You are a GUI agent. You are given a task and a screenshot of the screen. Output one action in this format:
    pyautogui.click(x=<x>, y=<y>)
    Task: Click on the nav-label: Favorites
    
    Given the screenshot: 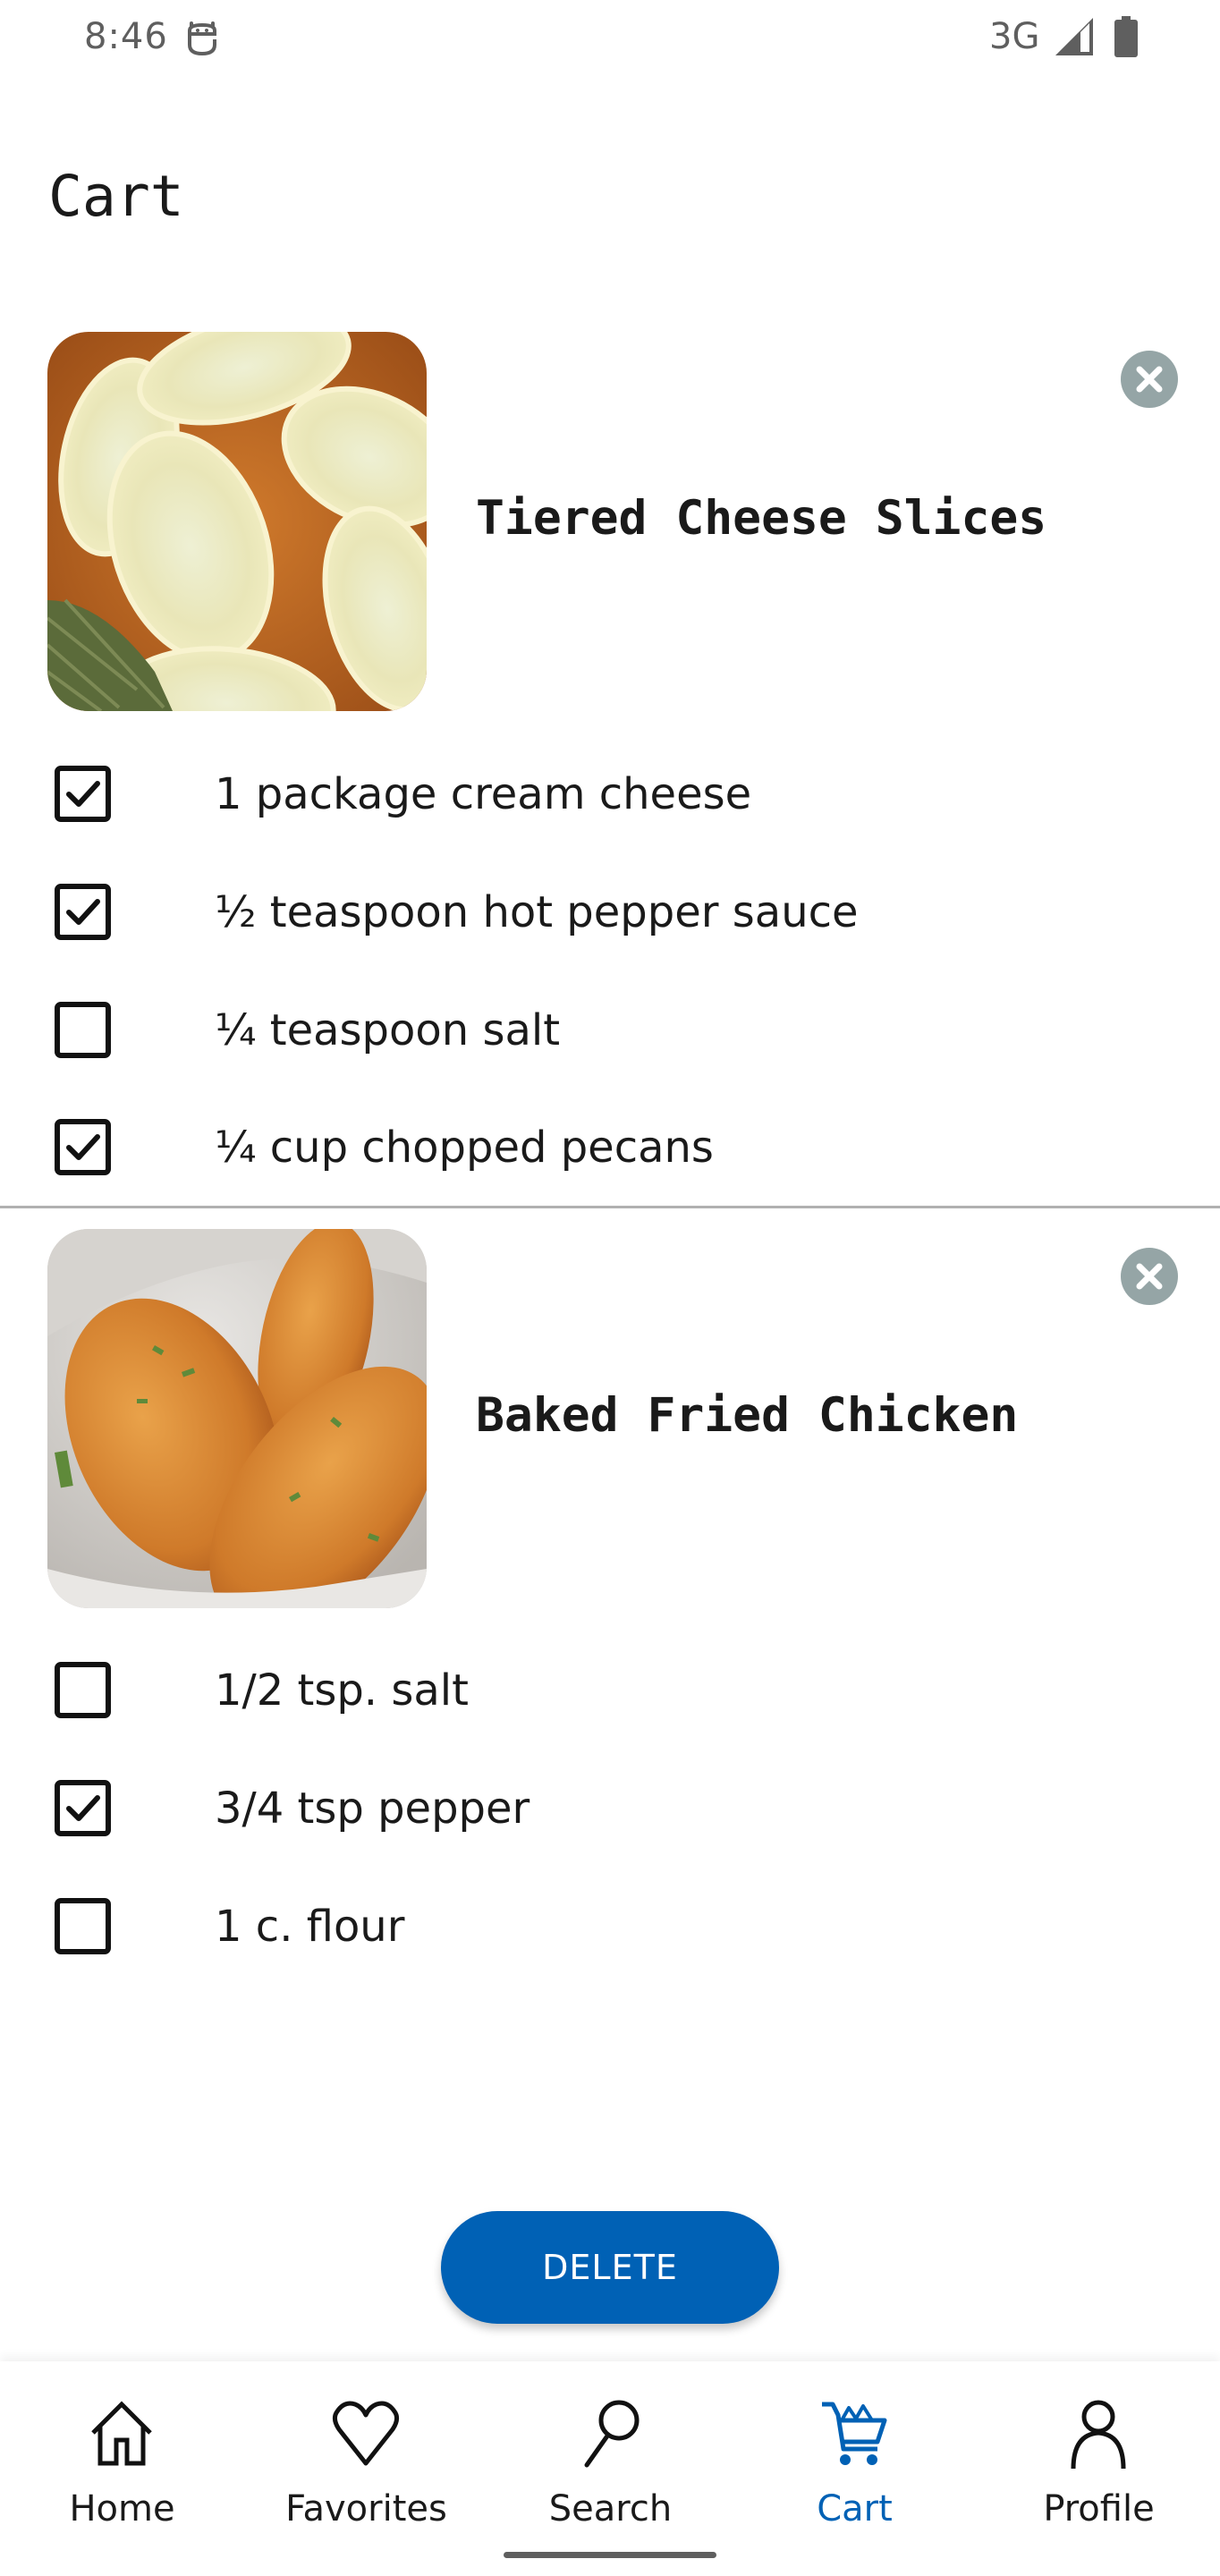 What is the action you would take?
    pyautogui.click(x=366, y=2508)
    